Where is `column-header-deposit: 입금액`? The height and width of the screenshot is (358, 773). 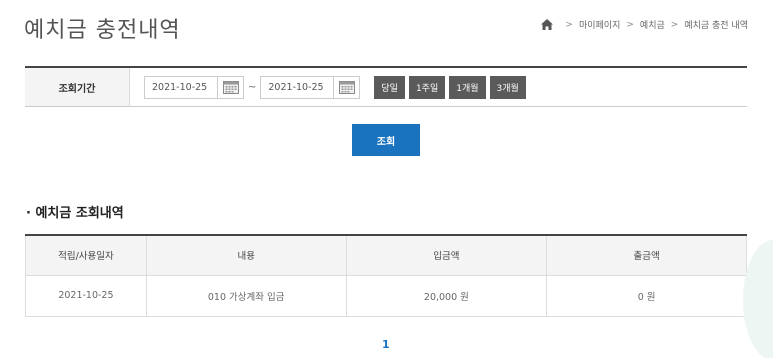 column-header-deposit: 입금액 is located at coordinates (447, 255).